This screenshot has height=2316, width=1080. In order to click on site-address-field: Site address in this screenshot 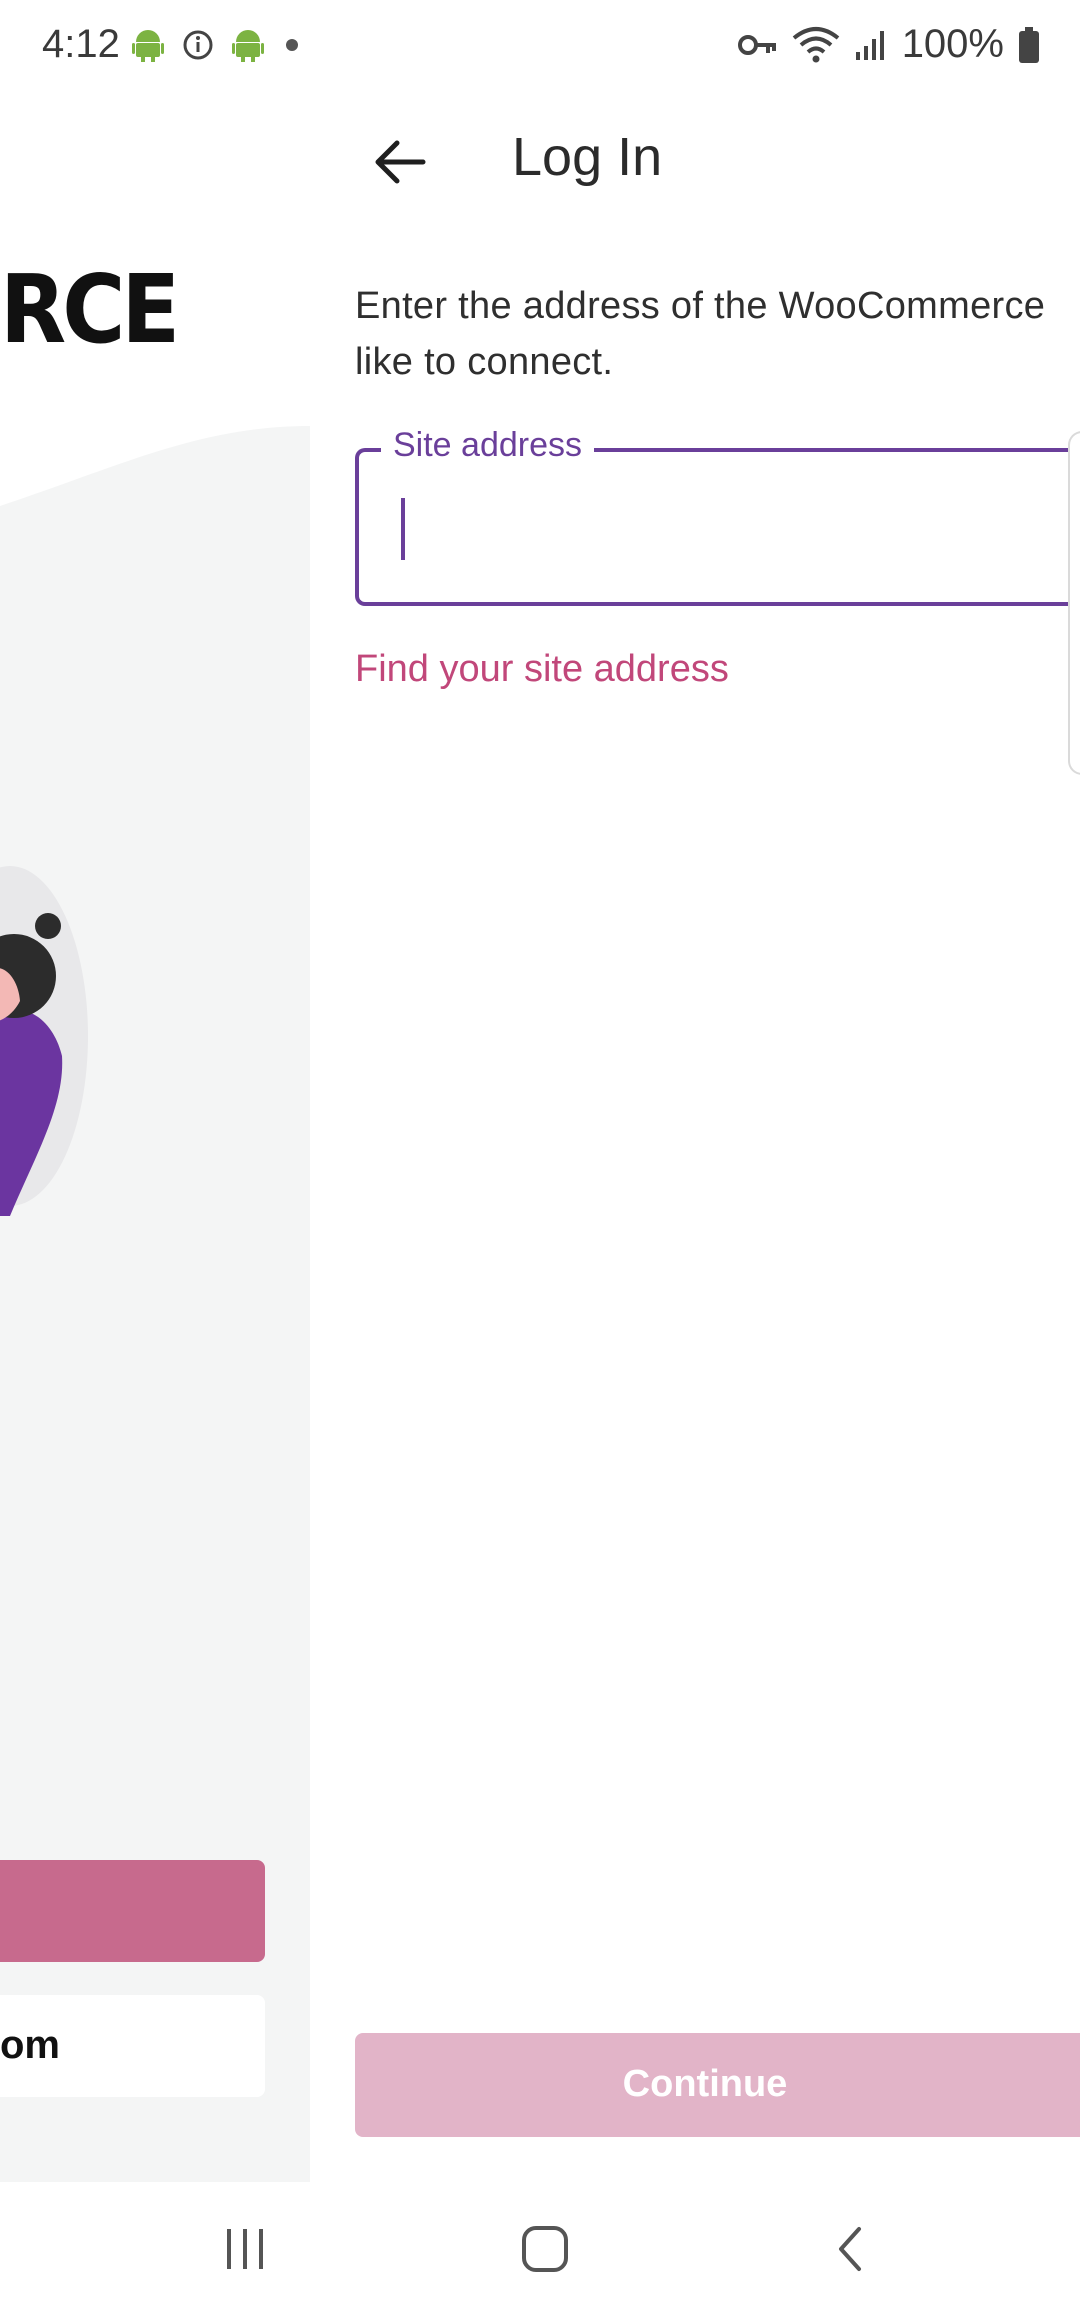, I will do `click(717, 516)`.